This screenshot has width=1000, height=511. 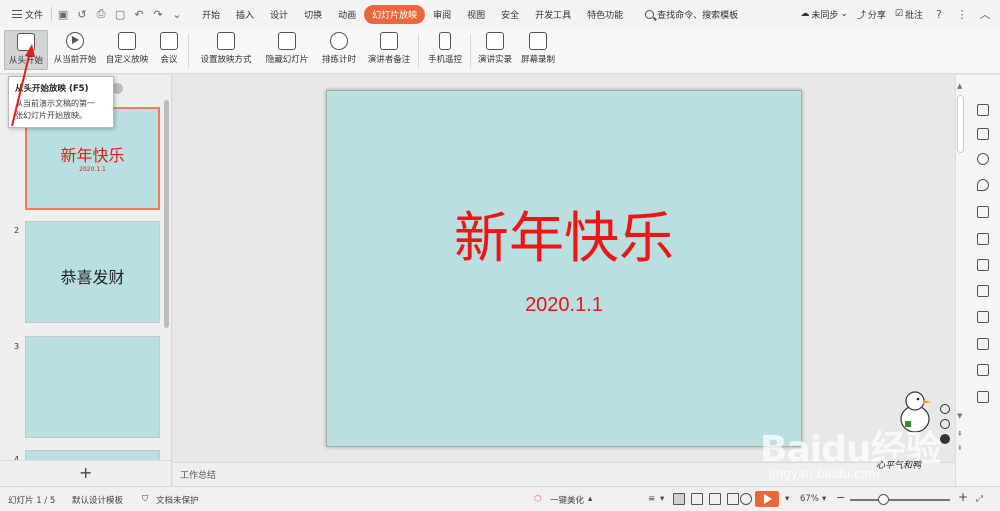 What do you see at coordinates (211, 14) in the screenshot?
I see `tab-home: 开始` at bounding box center [211, 14].